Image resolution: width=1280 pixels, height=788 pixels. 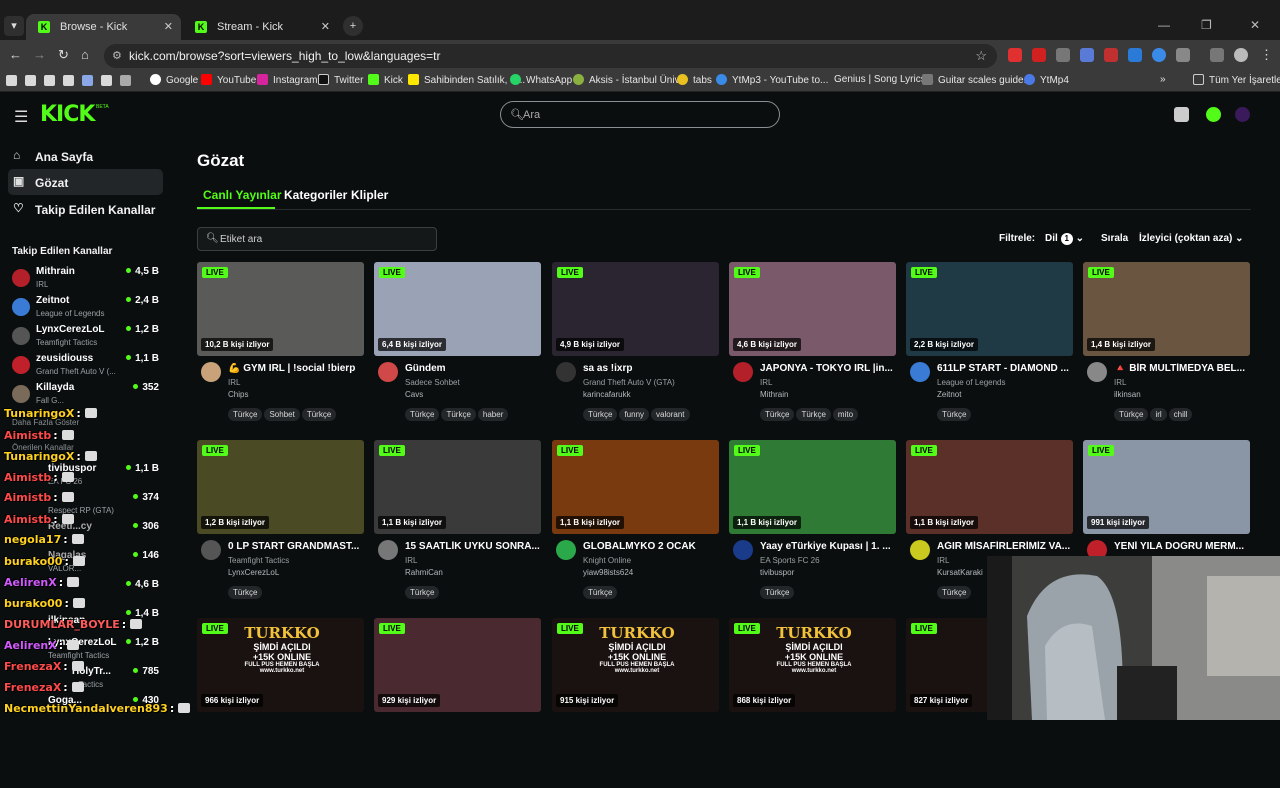 What do you see at coordinates (635, 309) in the screenshot?
I see `stream-thumbnail: LIVE 4,9 B kişi izliyor` at bounding box center [635, 309].